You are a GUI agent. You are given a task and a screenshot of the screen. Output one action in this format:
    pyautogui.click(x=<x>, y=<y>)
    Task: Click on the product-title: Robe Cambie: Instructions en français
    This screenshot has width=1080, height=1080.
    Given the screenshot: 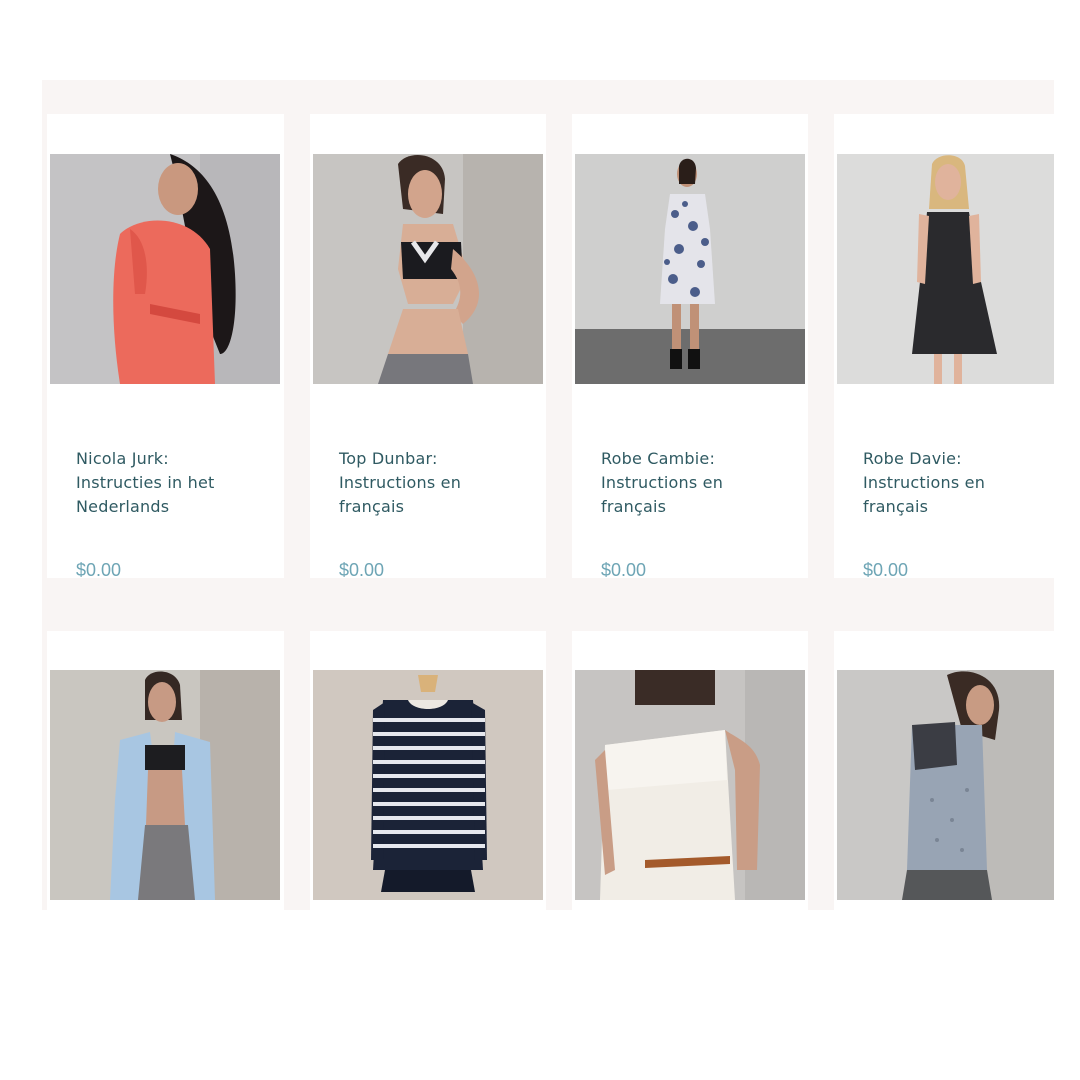 What is the action you would take?
    pyautogui.click(x=701, y=483)
    